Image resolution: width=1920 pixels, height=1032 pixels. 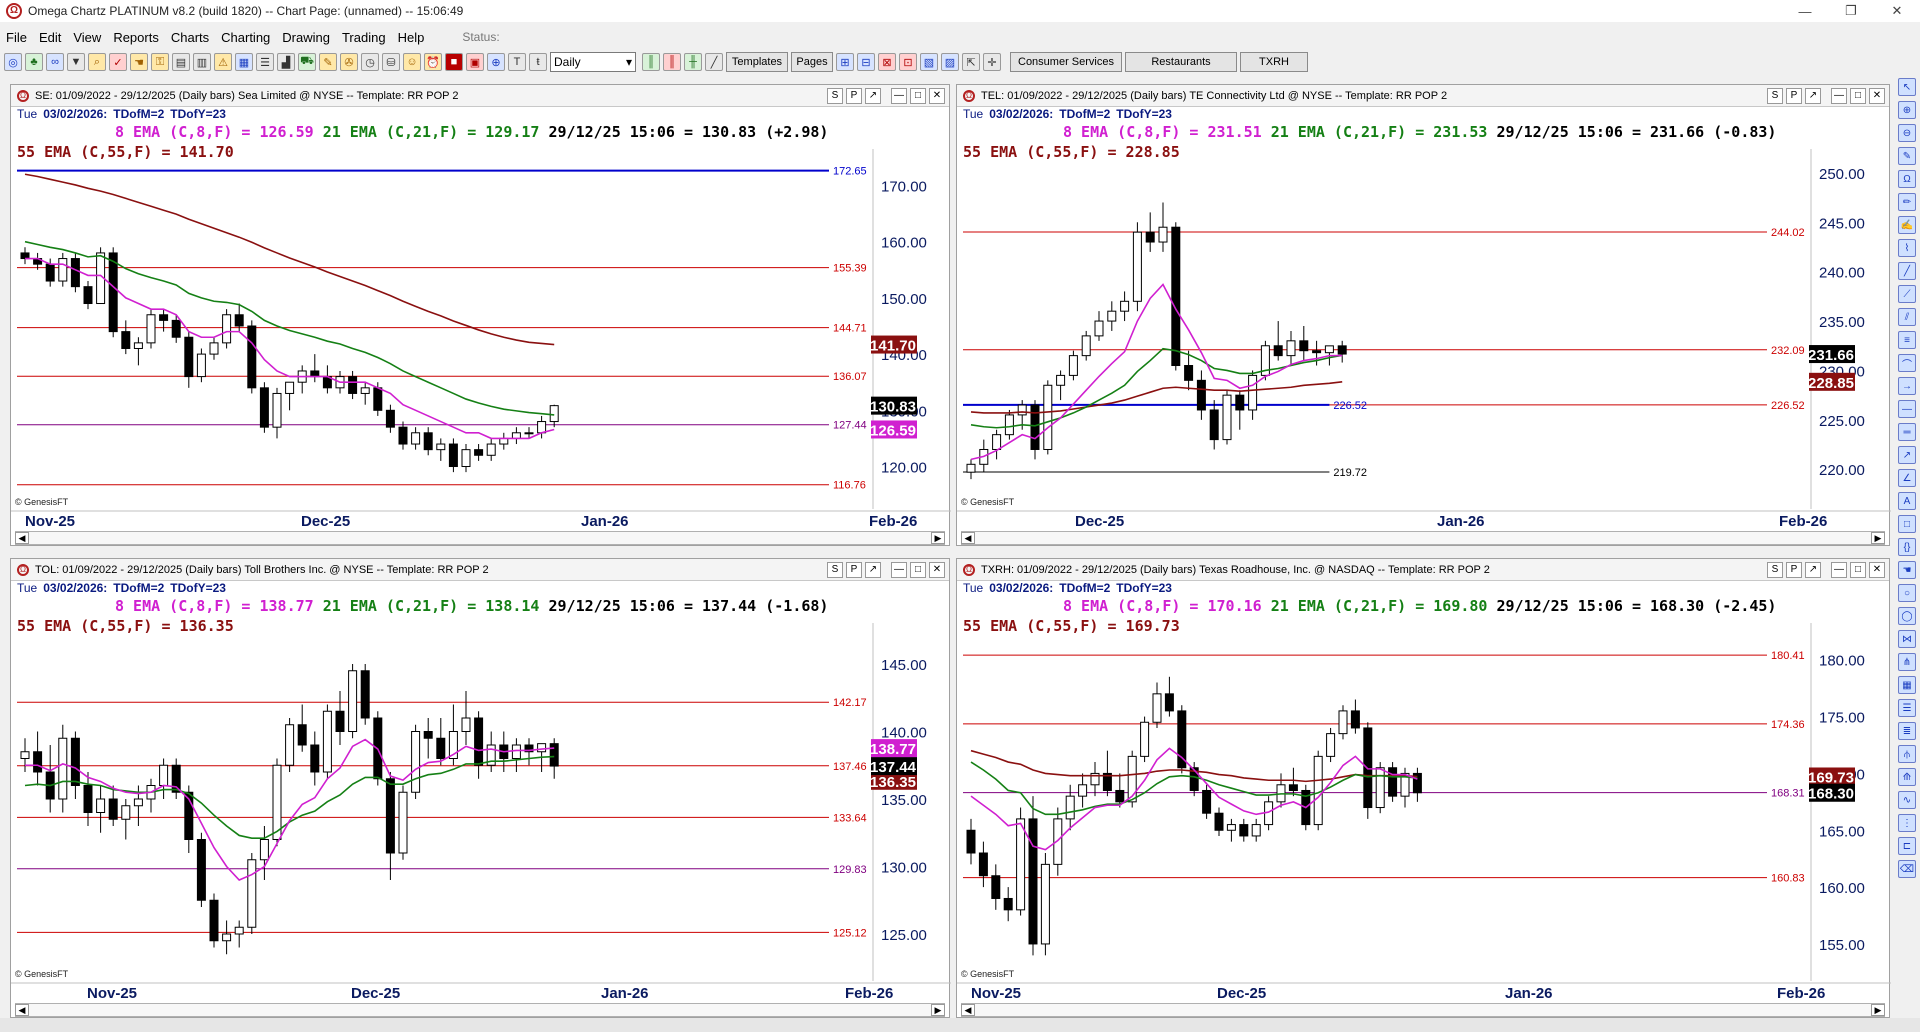 What do you see at coordinates (1907, 432) in the screenshot?
I see `lines-icon: ═` at bounding box center [1907, 432].